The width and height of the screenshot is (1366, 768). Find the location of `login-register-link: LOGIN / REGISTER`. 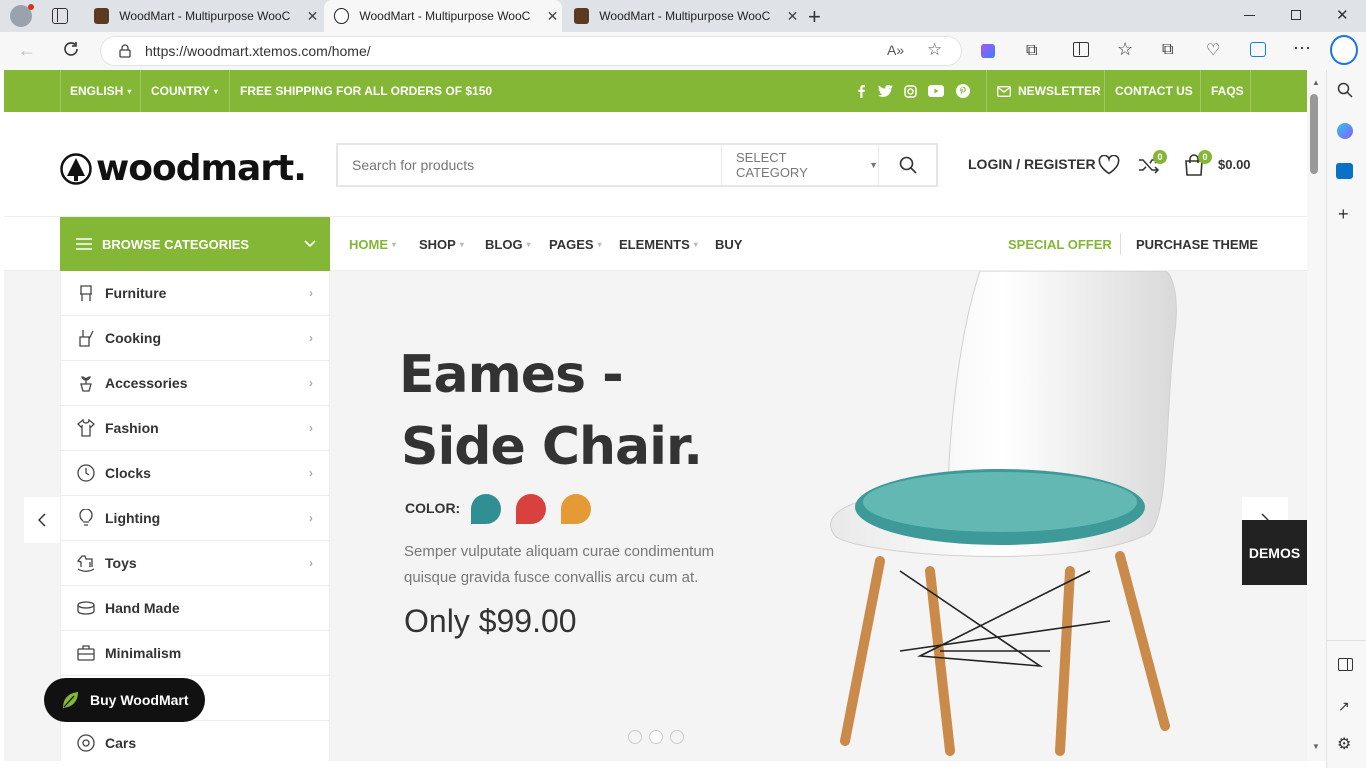

login-register-link: LOGIN / REGISTER is located at coordinates (1032, 164).